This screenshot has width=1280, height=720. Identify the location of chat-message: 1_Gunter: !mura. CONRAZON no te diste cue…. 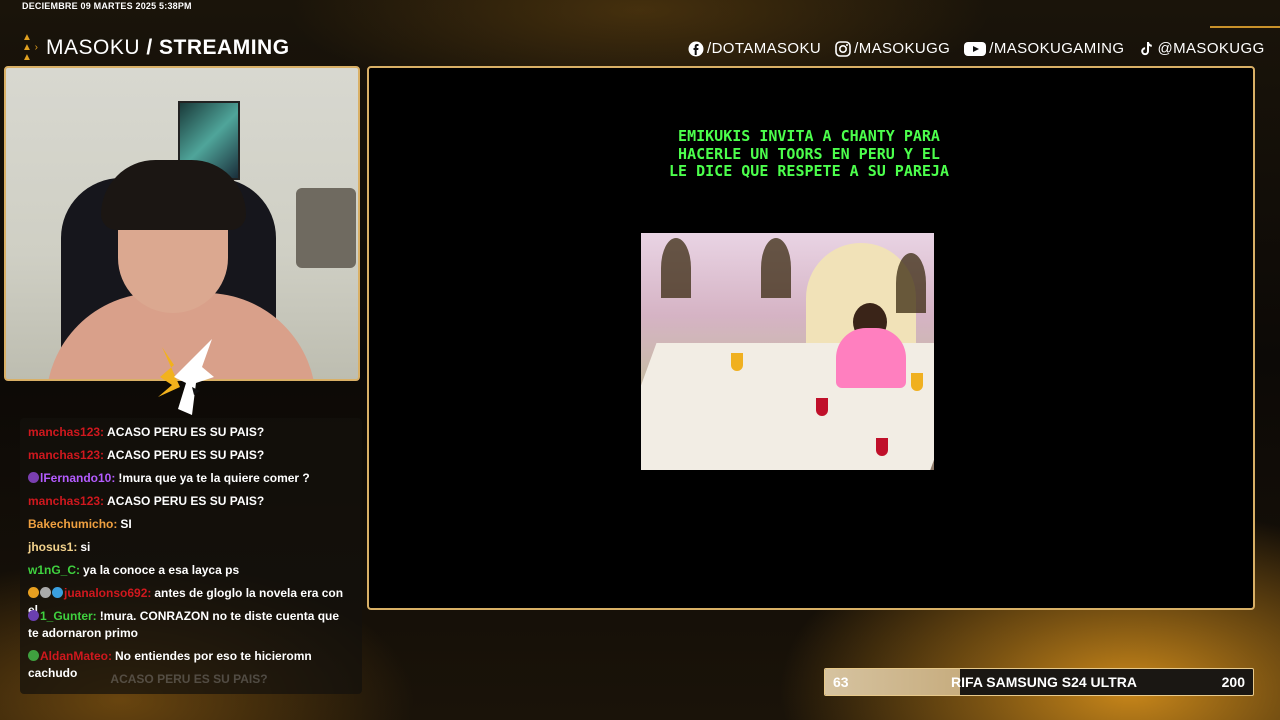
(189, 625).